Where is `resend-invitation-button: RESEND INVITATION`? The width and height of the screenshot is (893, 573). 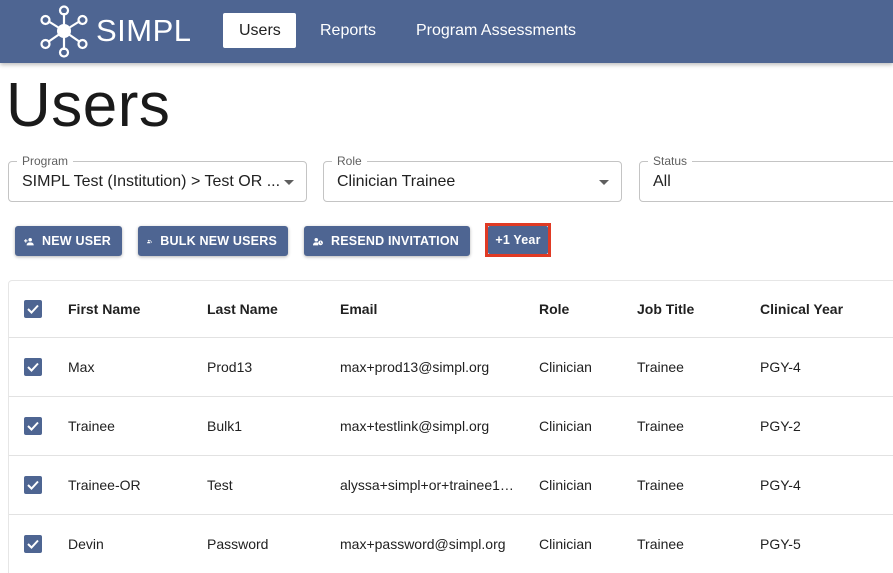 resend-invitation-button: RESEND INVITATION is located at coordinates (387, 241).